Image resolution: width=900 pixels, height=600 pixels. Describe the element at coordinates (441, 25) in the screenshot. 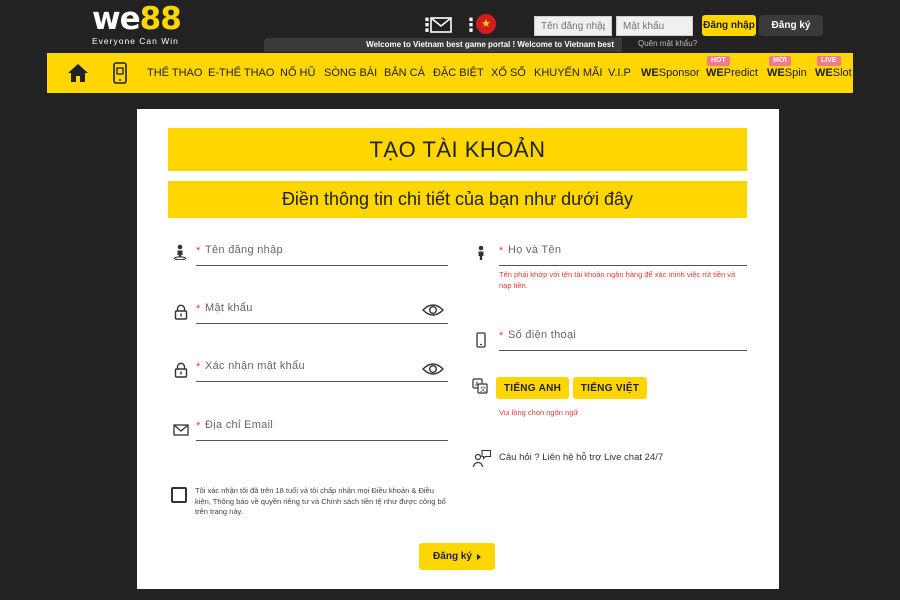

I see `mail-icon` at that location.